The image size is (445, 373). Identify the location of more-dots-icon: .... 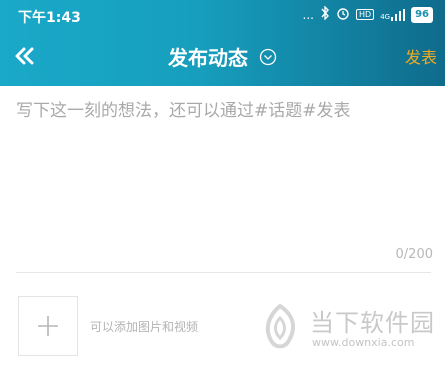
(308, 14).